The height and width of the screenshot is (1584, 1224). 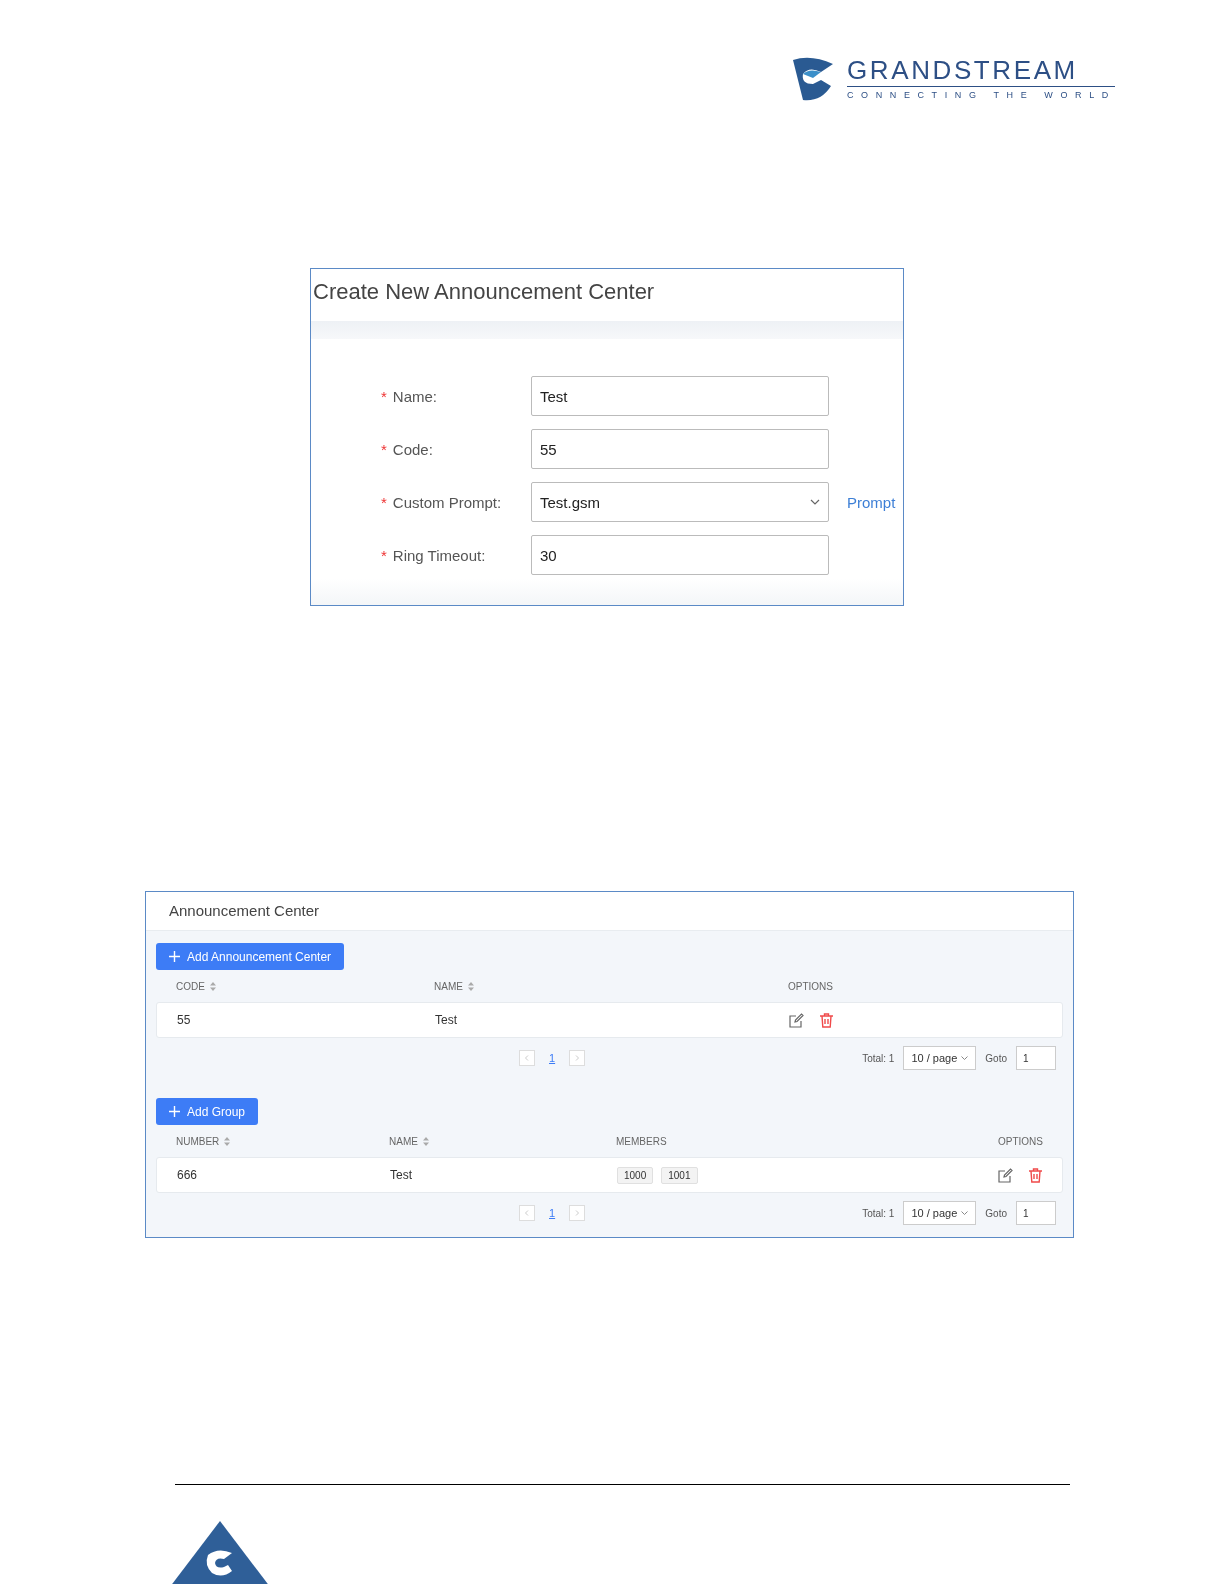 I want to click on field-label: Code:, so click(x=412, y=449).